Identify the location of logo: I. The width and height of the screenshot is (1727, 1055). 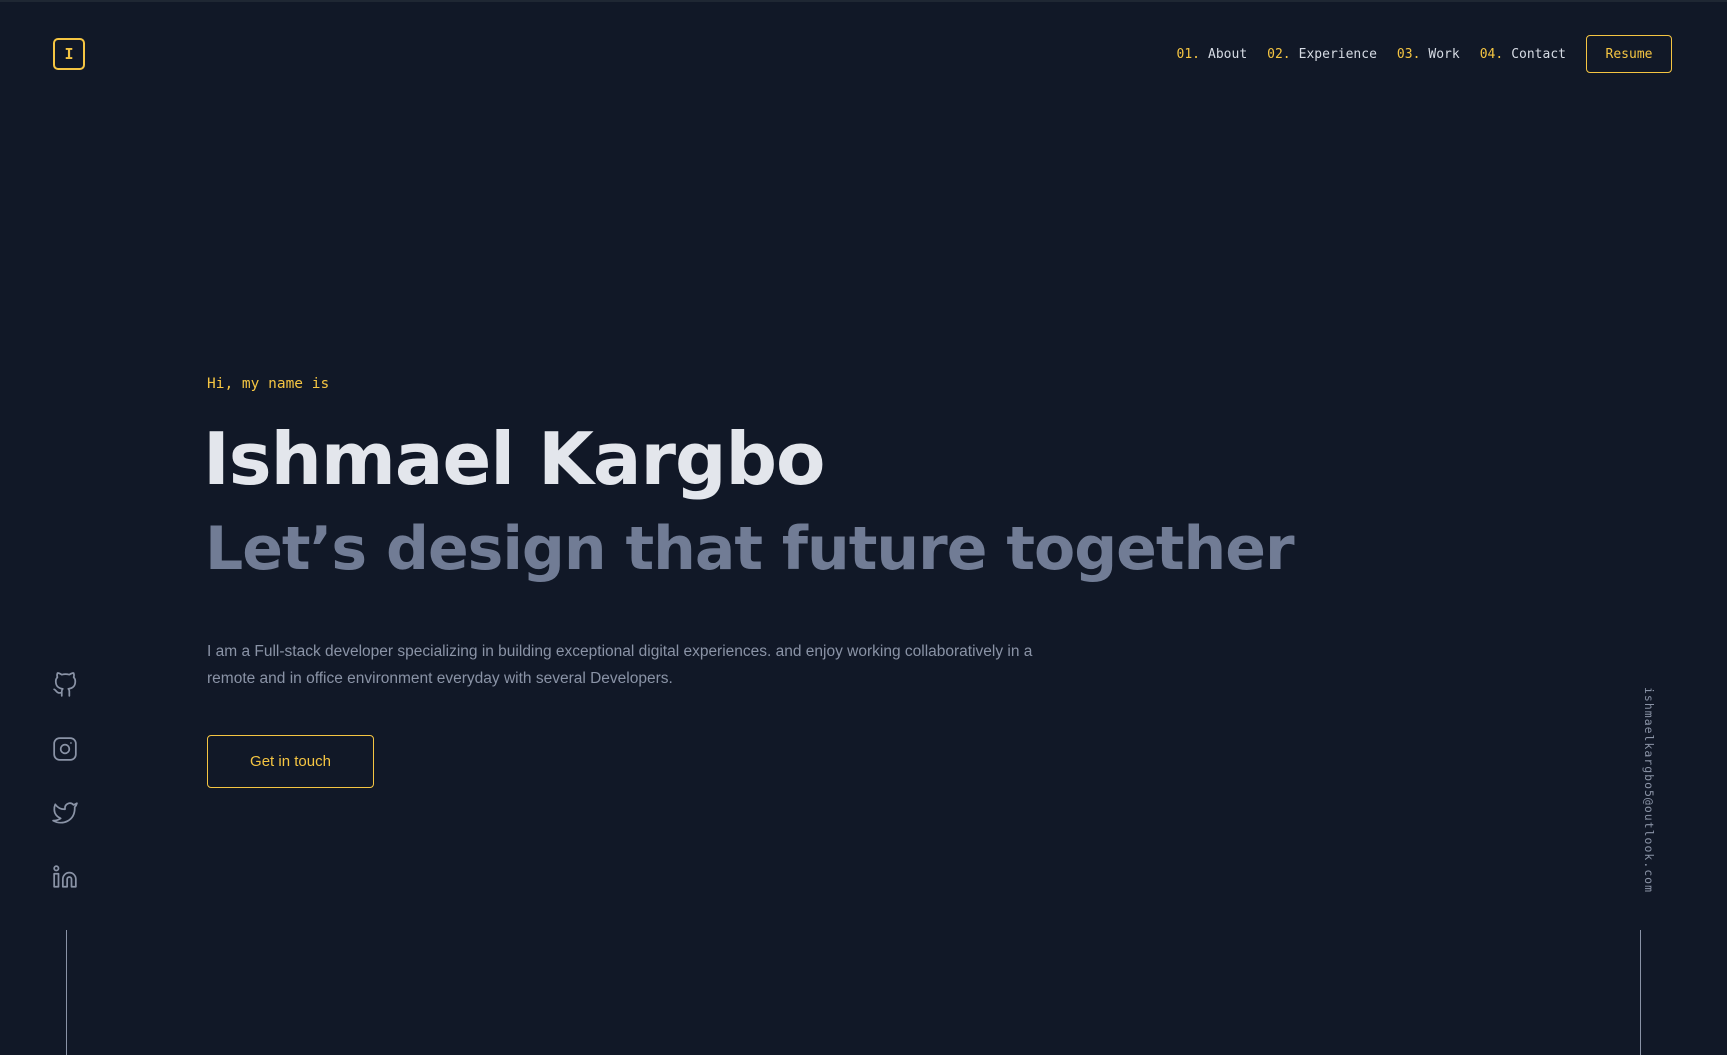
(69, 54).